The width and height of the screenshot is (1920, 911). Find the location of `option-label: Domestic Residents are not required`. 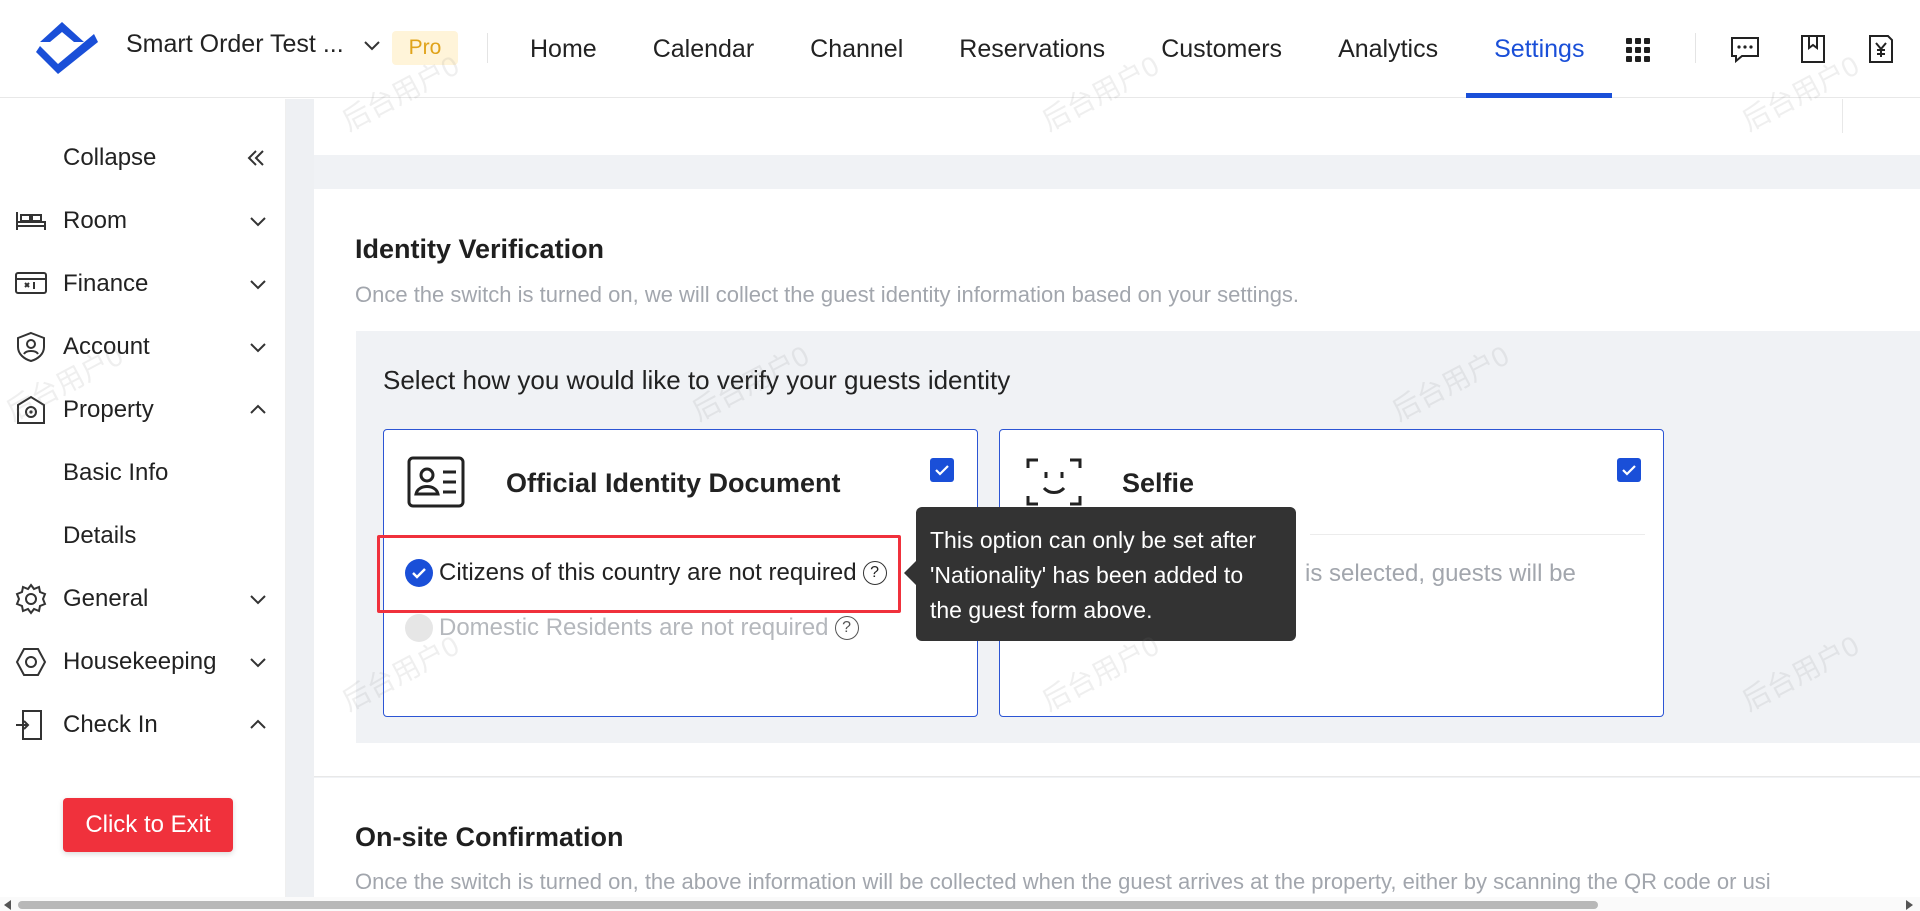

option-label: Domestic Residents are not required is located at coordinates (634, 627).